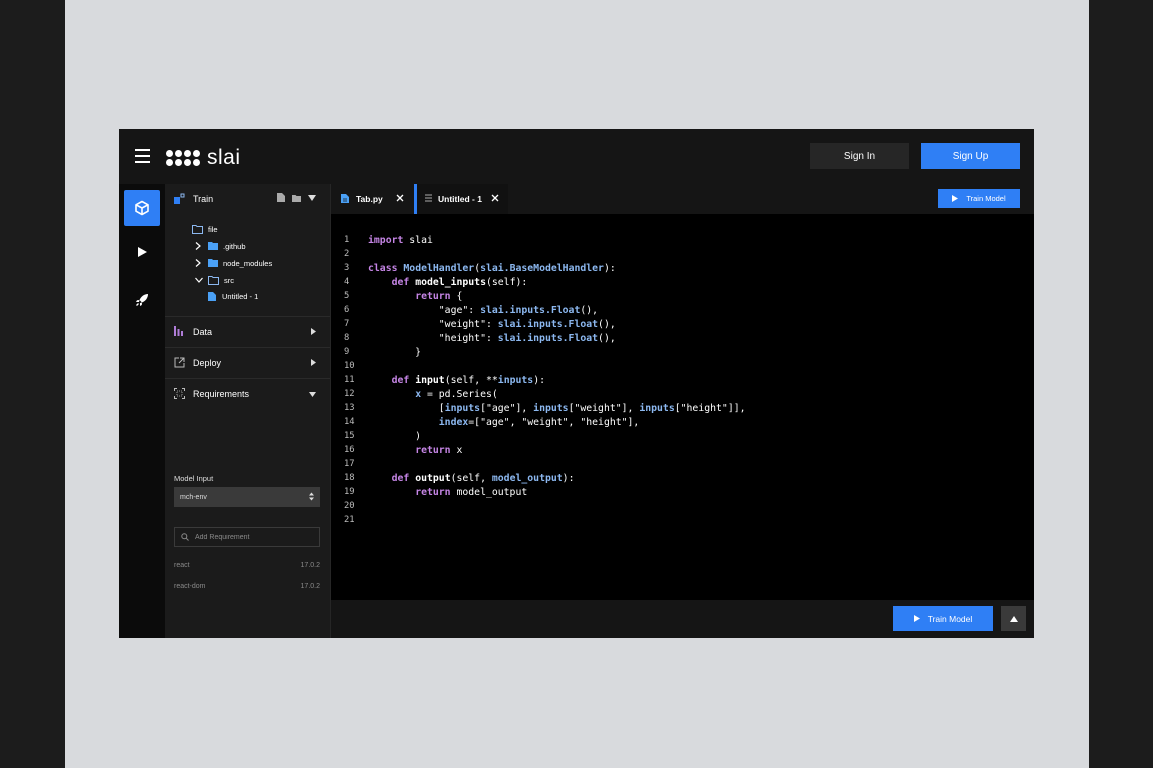 The width and height of the screenshot is (1153, 768). I want to click on line-number: 19, so click(349, 492).